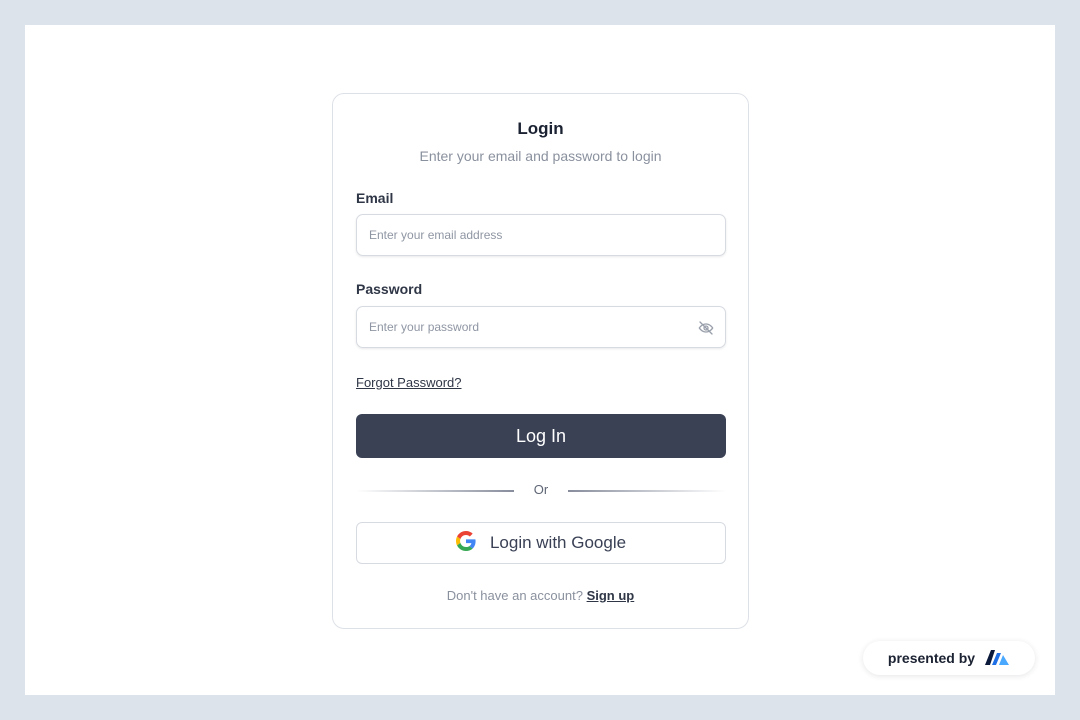  I want to click on password-field-wrapper, so click(541, 327).